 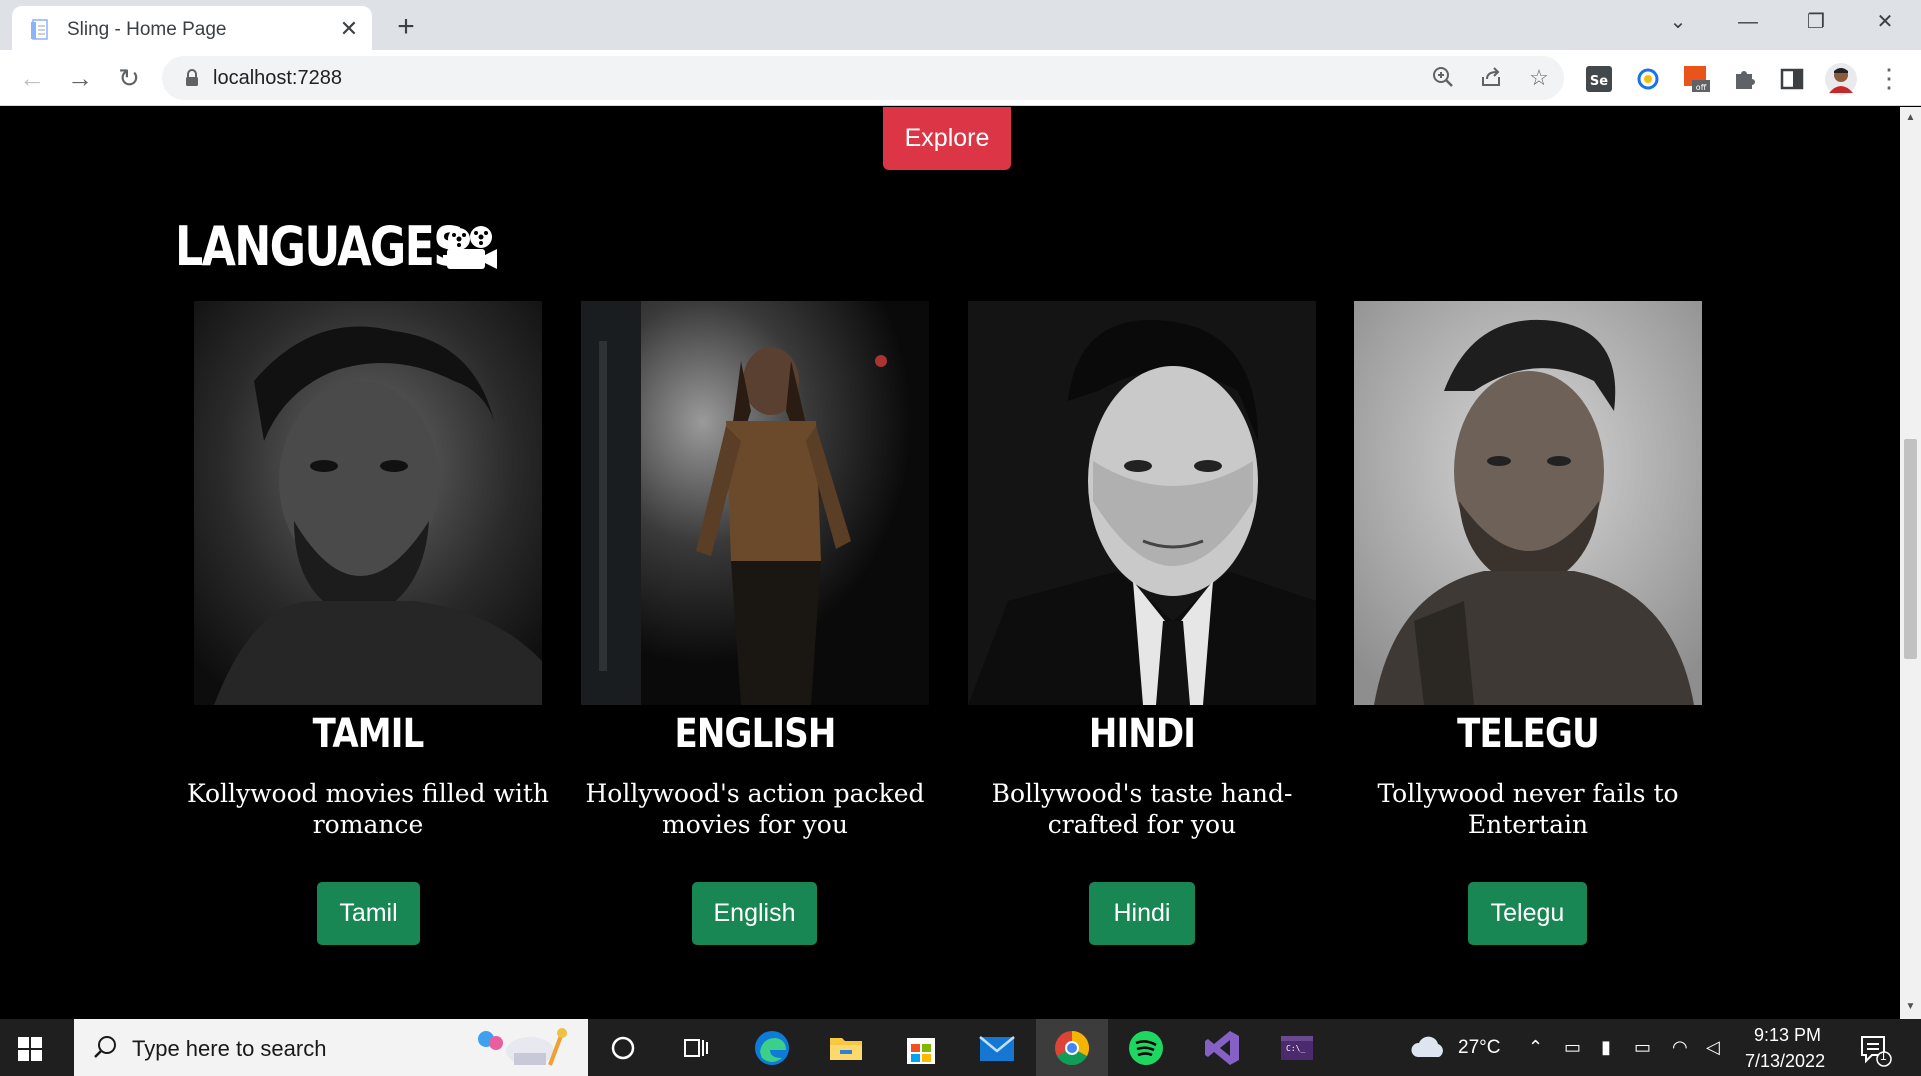 I want to click on page-scrollbar: ▲ ▼, so click(x=1910, y=563).